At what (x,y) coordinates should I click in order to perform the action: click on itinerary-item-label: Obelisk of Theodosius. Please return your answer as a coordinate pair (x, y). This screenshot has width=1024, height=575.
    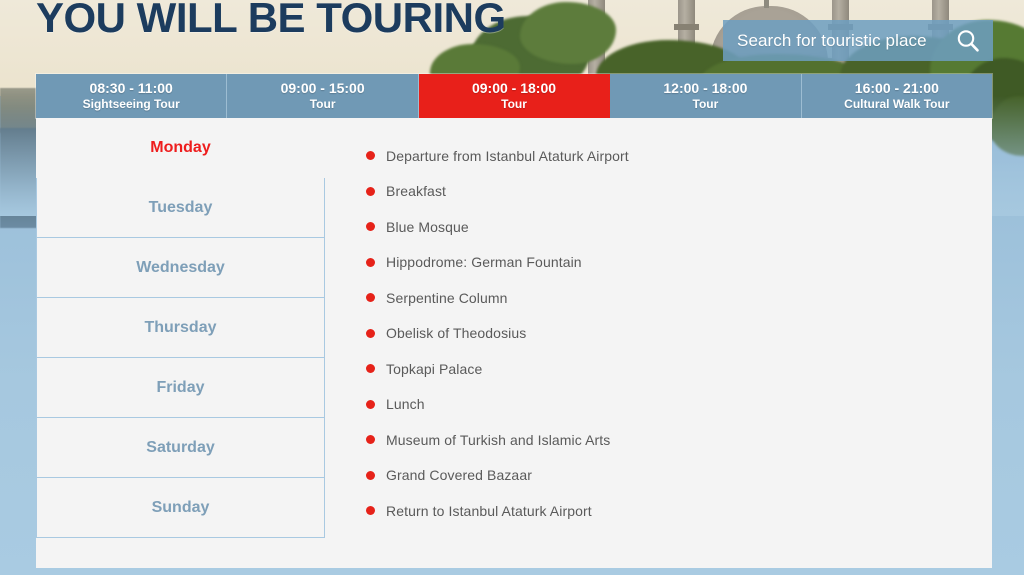
    Looking at the image, I should click on (456, 333).